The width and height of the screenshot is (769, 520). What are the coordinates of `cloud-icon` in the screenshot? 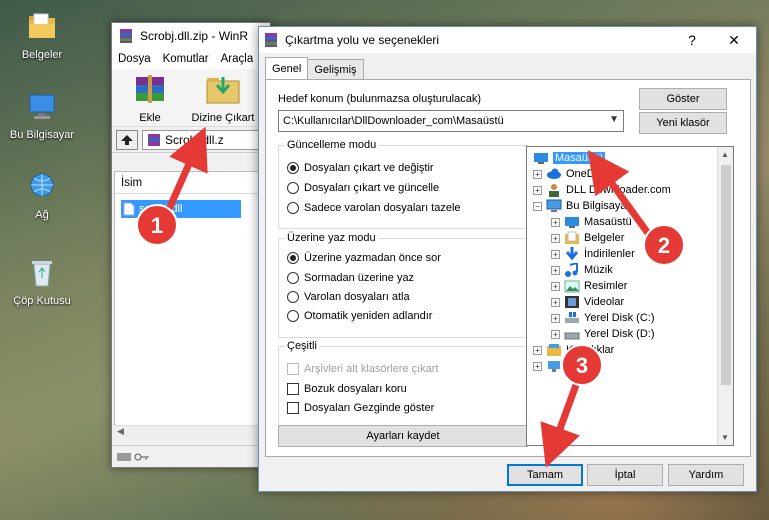 It's located at (554, 173).